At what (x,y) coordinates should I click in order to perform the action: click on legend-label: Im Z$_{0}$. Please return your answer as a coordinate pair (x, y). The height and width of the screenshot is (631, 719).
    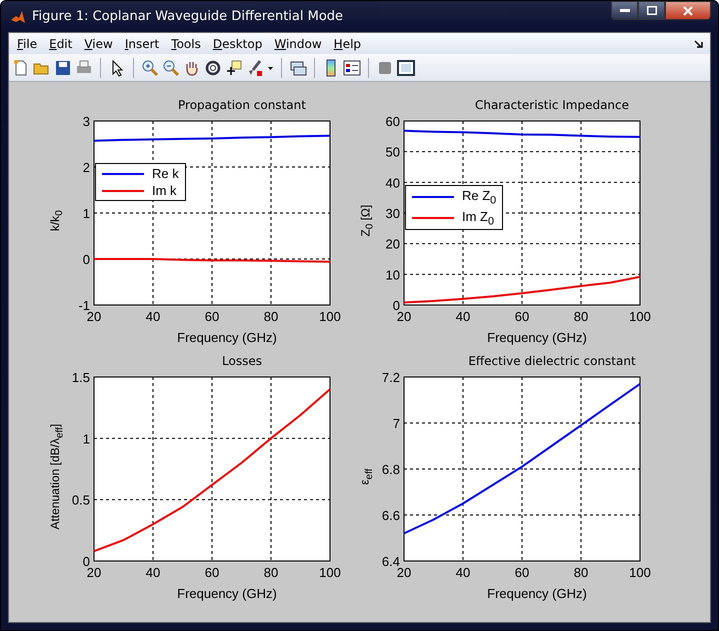
    Looking at the image, I should click on (478, 218).